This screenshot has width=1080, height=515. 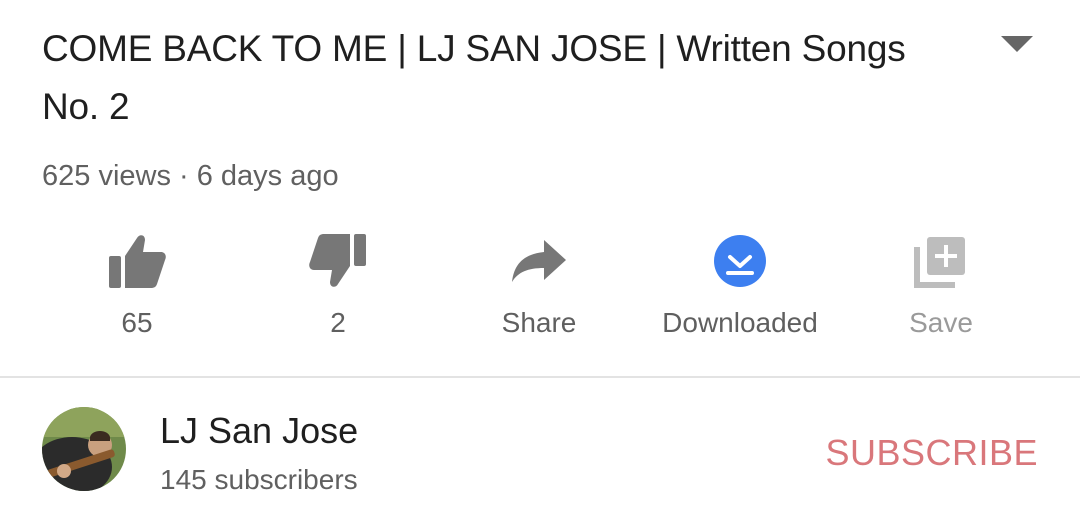 I want to click on download-check-icon, so click(x=740, y=261).